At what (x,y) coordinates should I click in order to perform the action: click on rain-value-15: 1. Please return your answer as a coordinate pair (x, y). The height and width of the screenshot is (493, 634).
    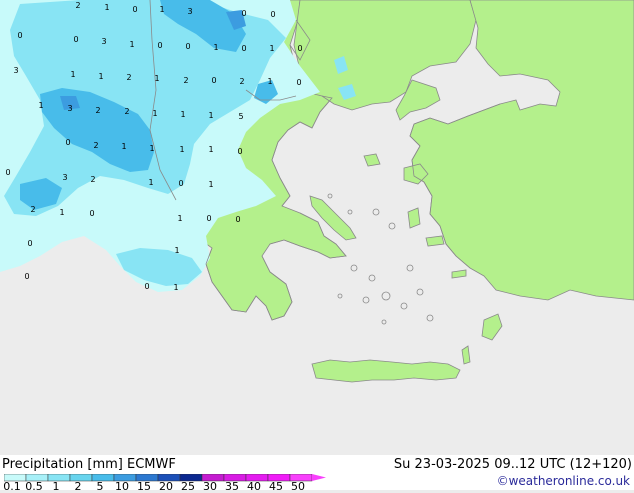
    Looking at the image, I should click on (271, 48).